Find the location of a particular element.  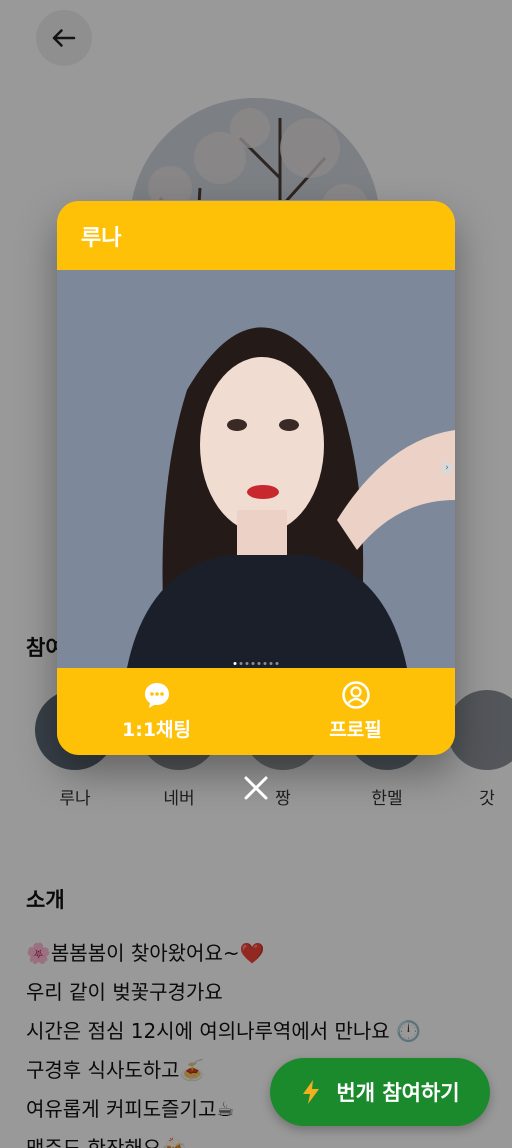

close-icon is located at coordinates (256, 788).